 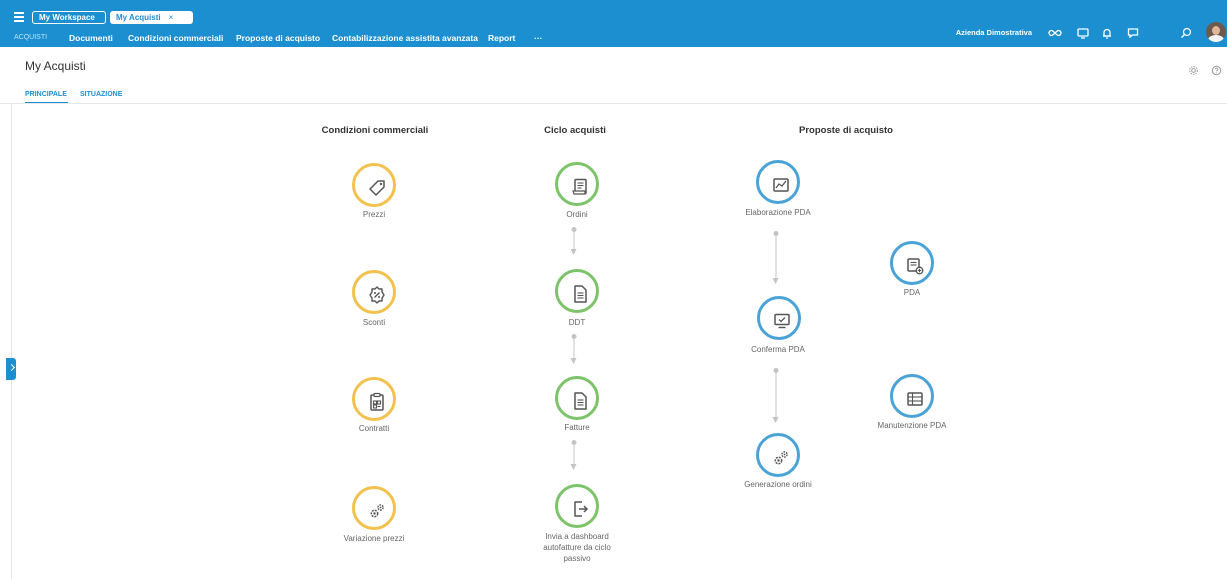 I want to click on elaborazione-pda-button, so click(x=778, y=182).